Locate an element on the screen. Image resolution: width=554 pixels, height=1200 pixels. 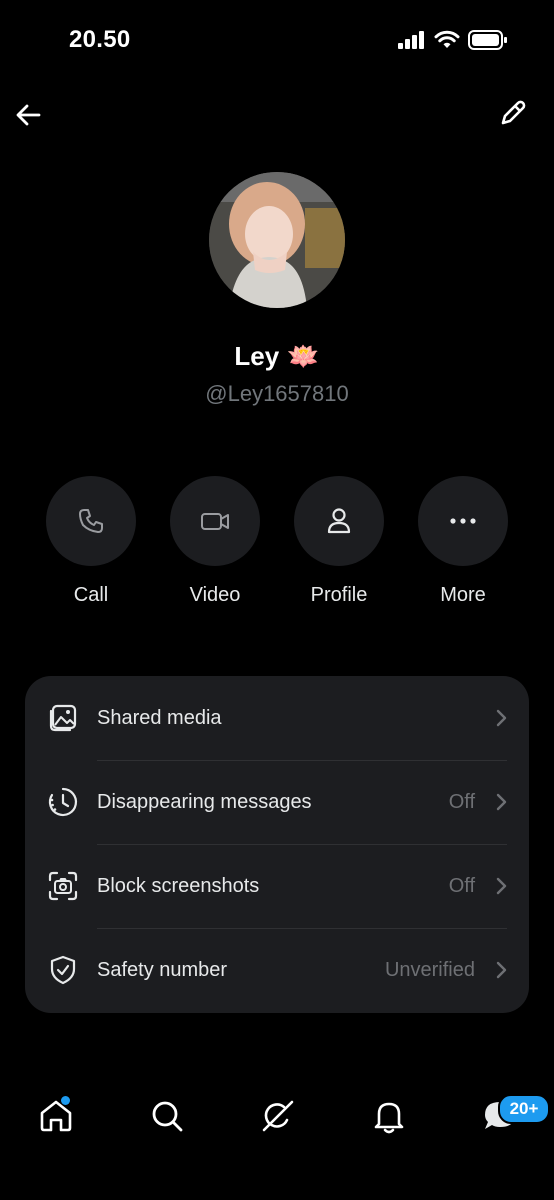
pencil-icon is located at coordinates (513, 112).